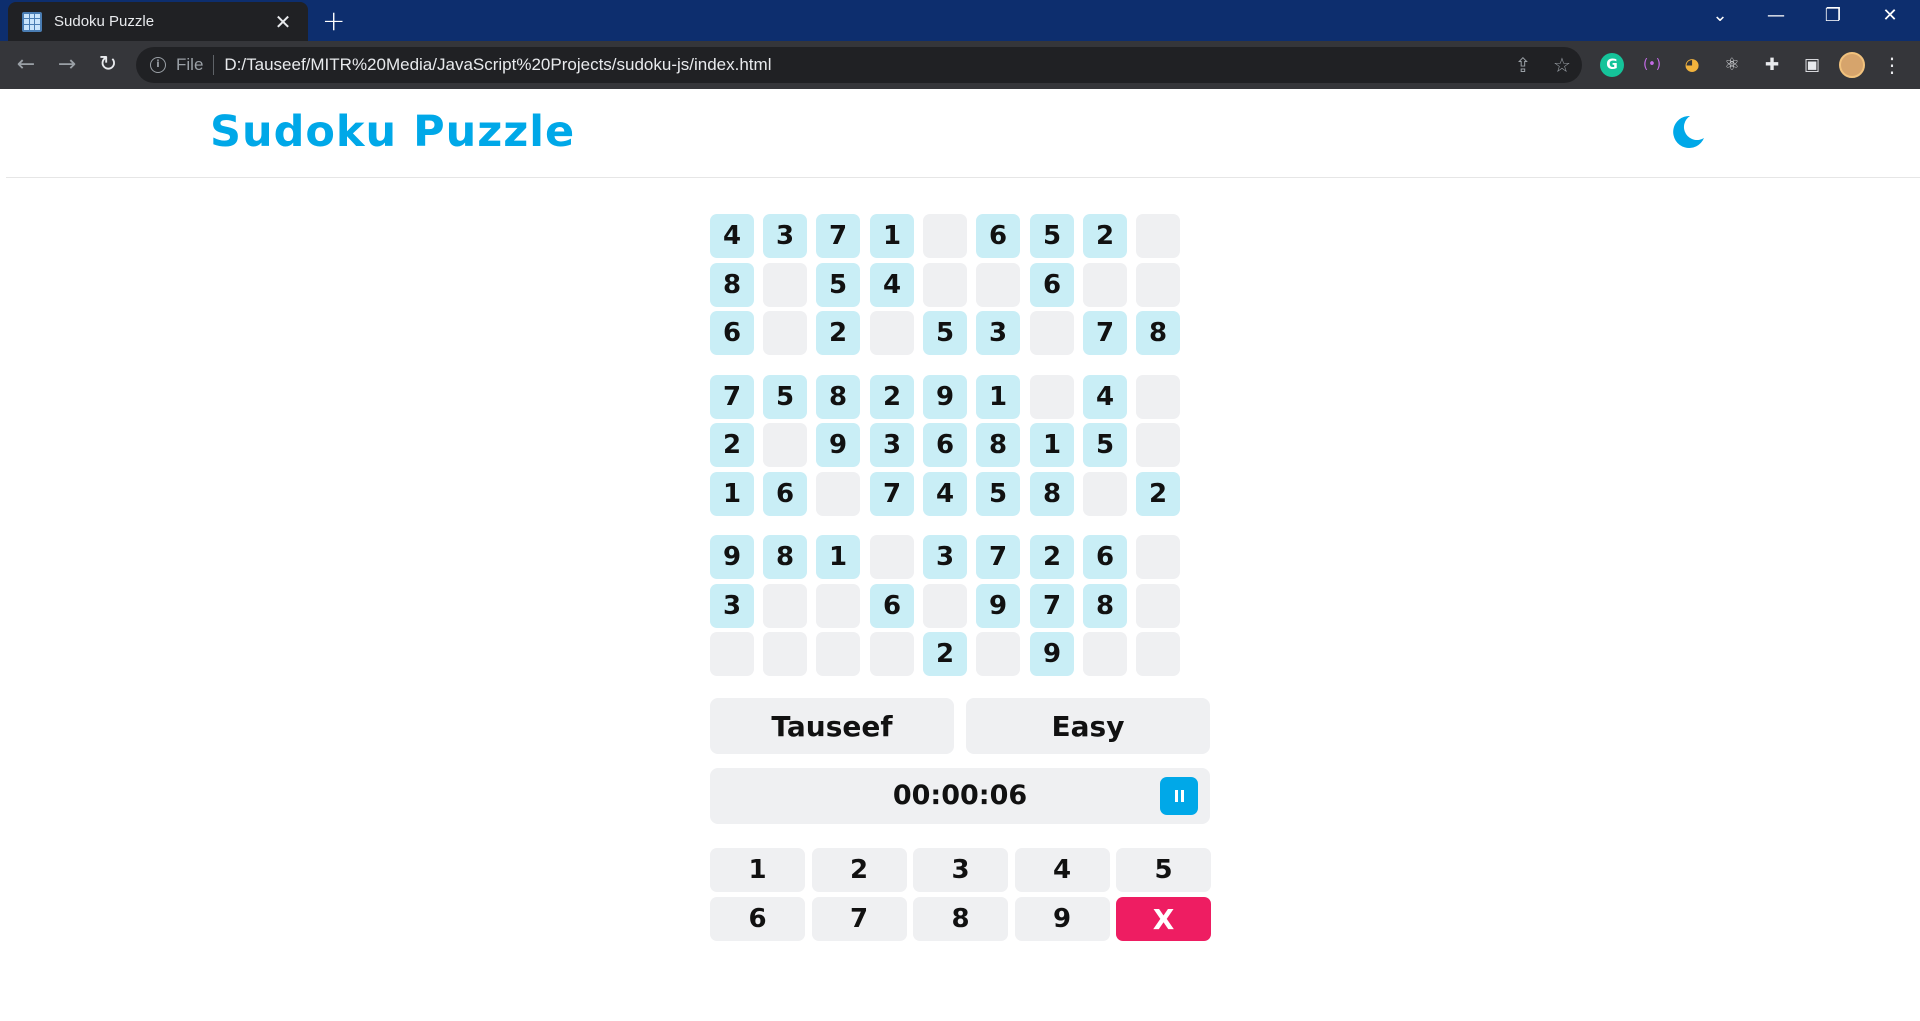 The width and height of the screenshot is (1920, 1021). Describe the element at coordinates (1720, 15) in the screenshot. I see `tab-search-icon: ⌄` at that location.